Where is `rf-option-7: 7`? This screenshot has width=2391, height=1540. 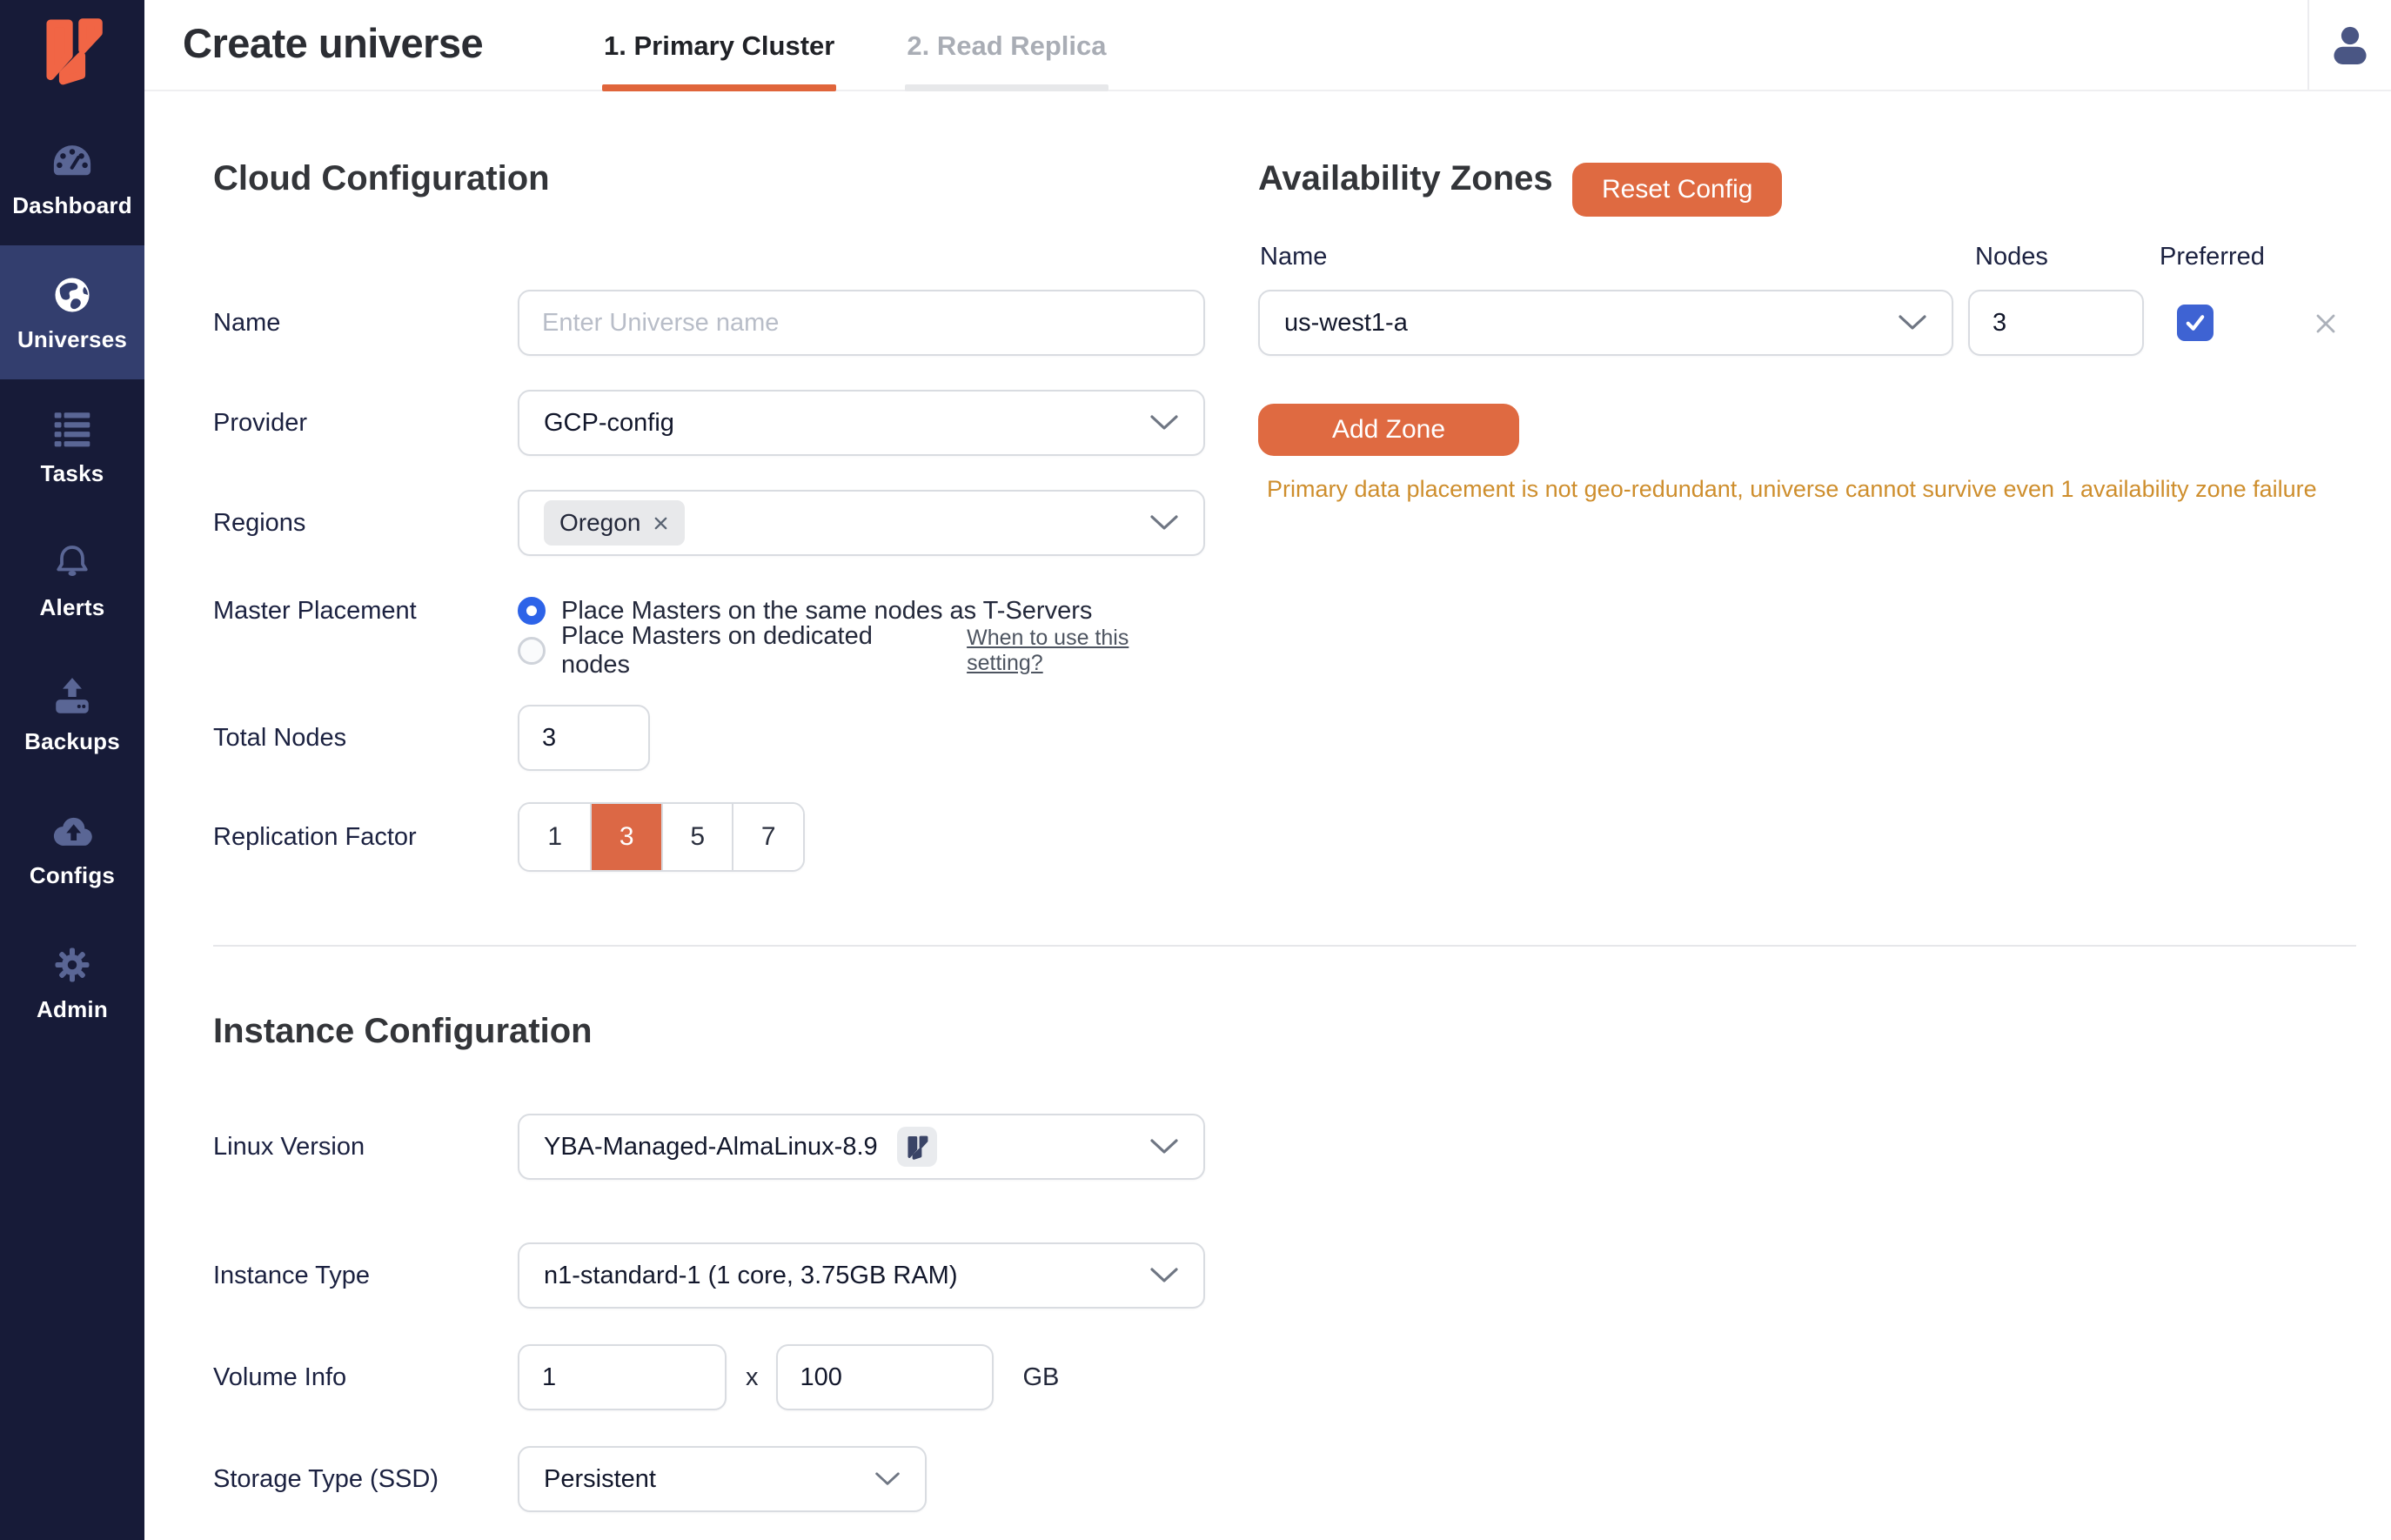 rf-option-7: 7 is located at coordinates (767, 837).